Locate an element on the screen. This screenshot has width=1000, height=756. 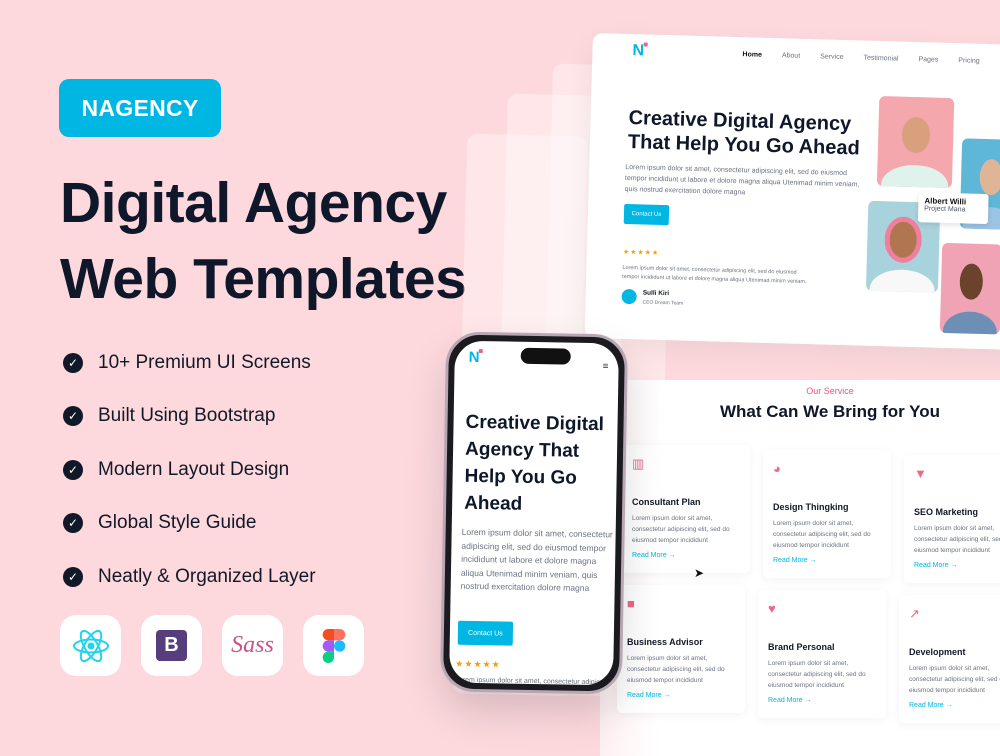
dynamic-island is located at coordinates (545, 356).